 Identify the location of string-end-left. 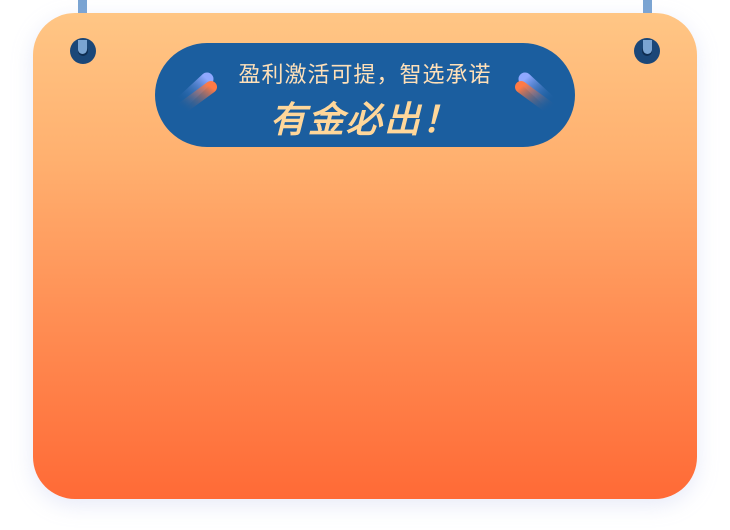
(82, 47).